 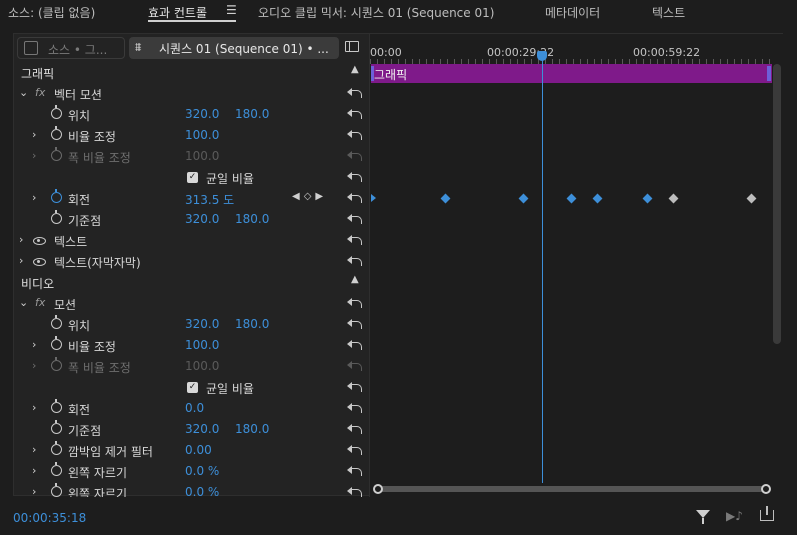 What do you see at coordinates (198, 450) in the screenshot?
I see `antiflicker-value: 0.00` at bounding box center [198, 450].